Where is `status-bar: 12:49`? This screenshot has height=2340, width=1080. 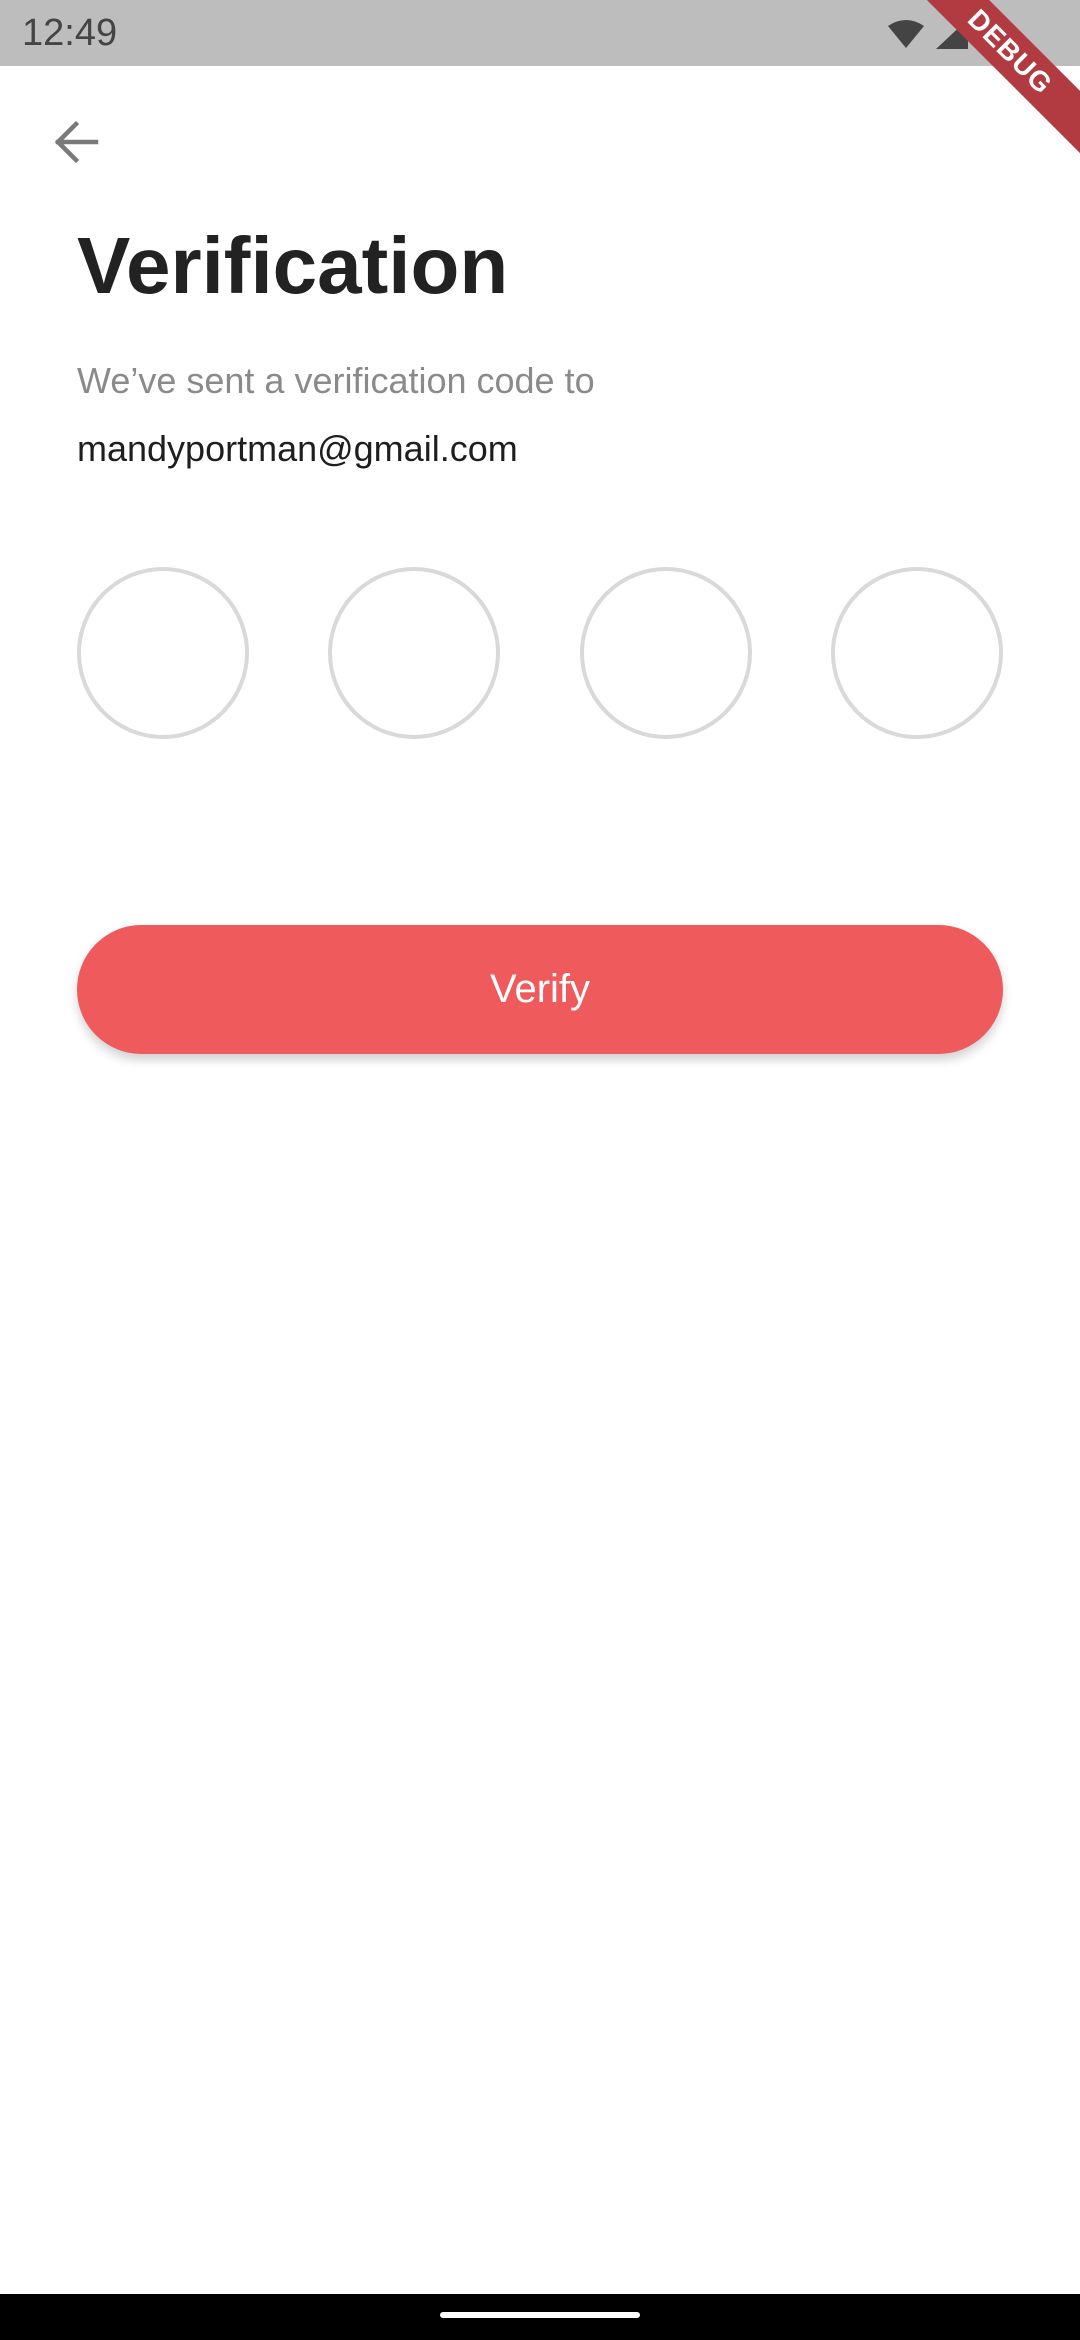 status-bar: 12:49 is located at coordinates (540, 33).